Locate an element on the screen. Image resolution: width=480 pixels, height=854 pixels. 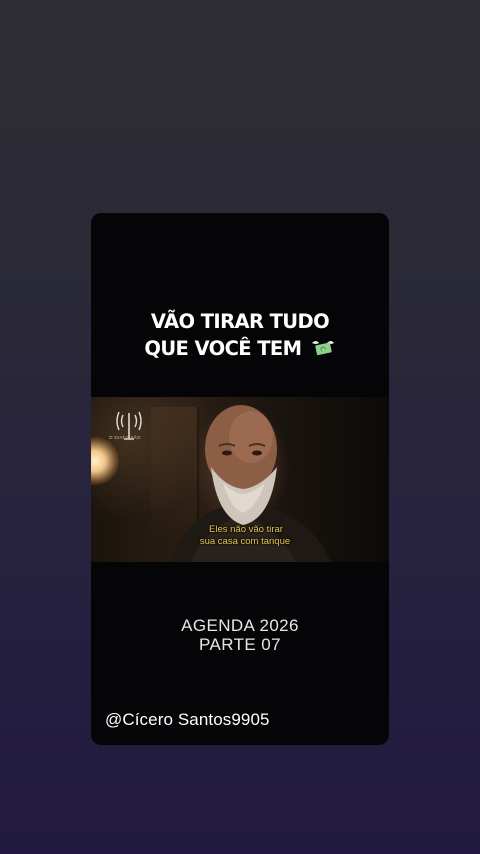
caption-text: AGENDA 2026 PARTE 07 is located at coordinates (240, 635).